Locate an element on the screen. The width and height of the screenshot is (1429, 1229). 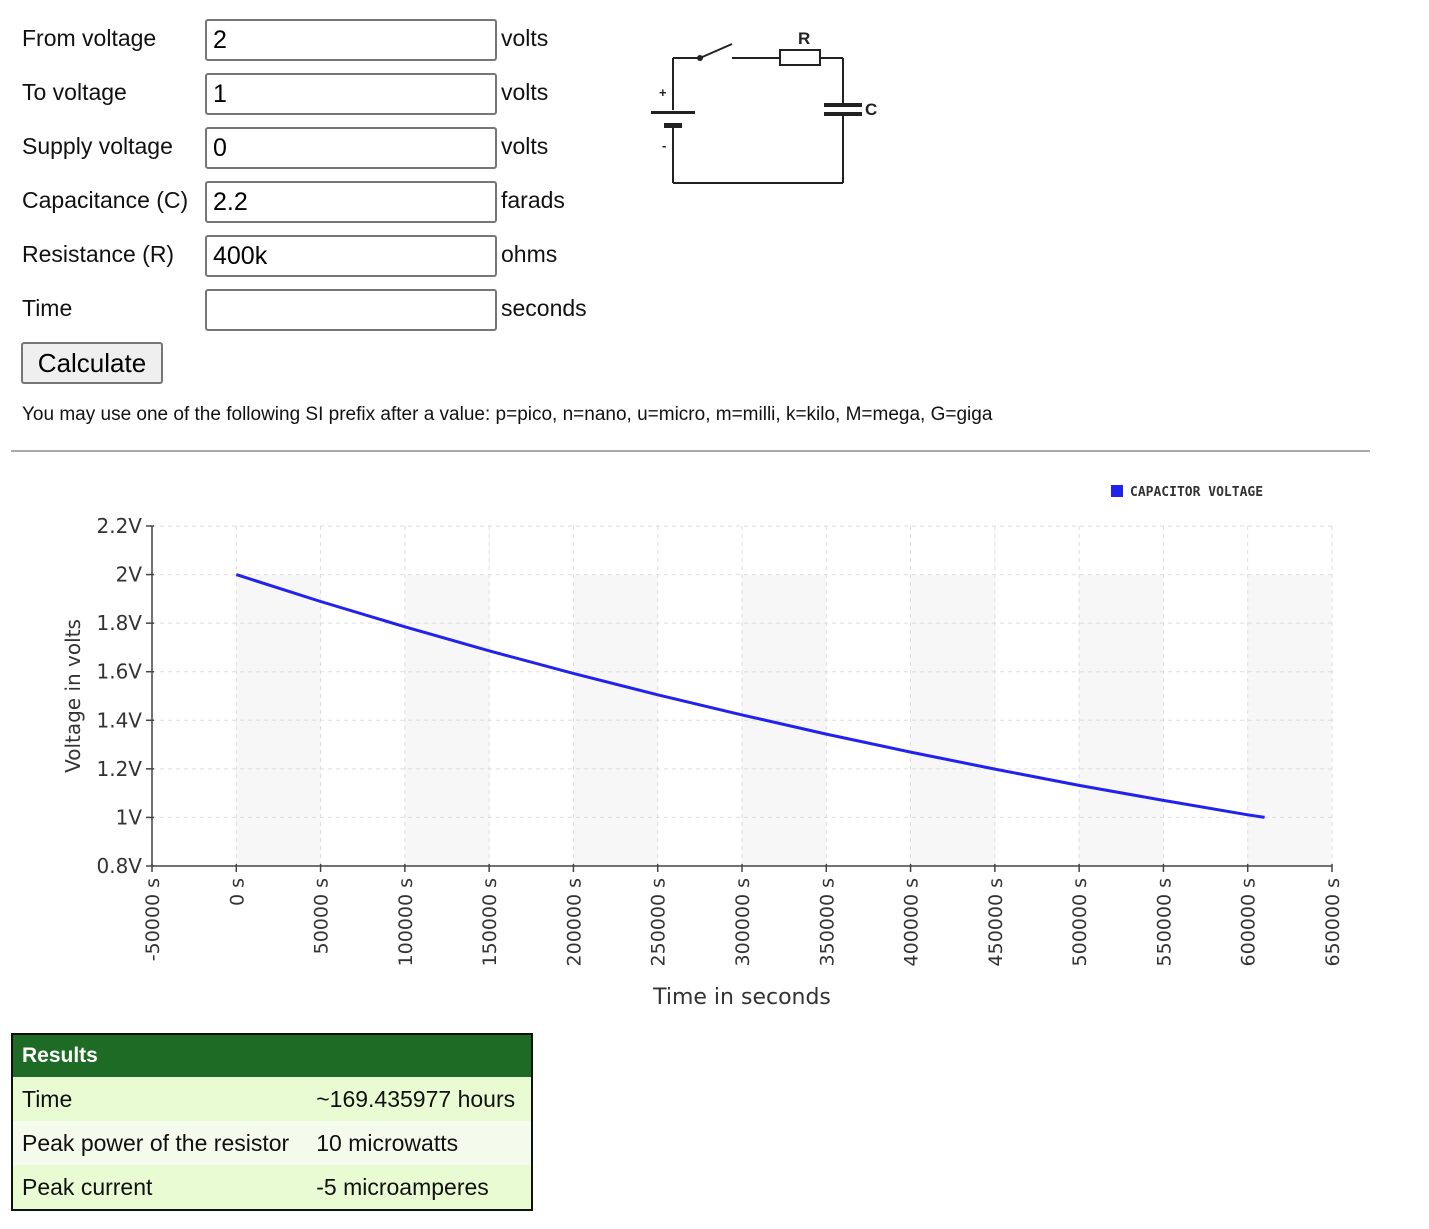
y-tick-label: 1.4V is located at coordinates (120, 720).